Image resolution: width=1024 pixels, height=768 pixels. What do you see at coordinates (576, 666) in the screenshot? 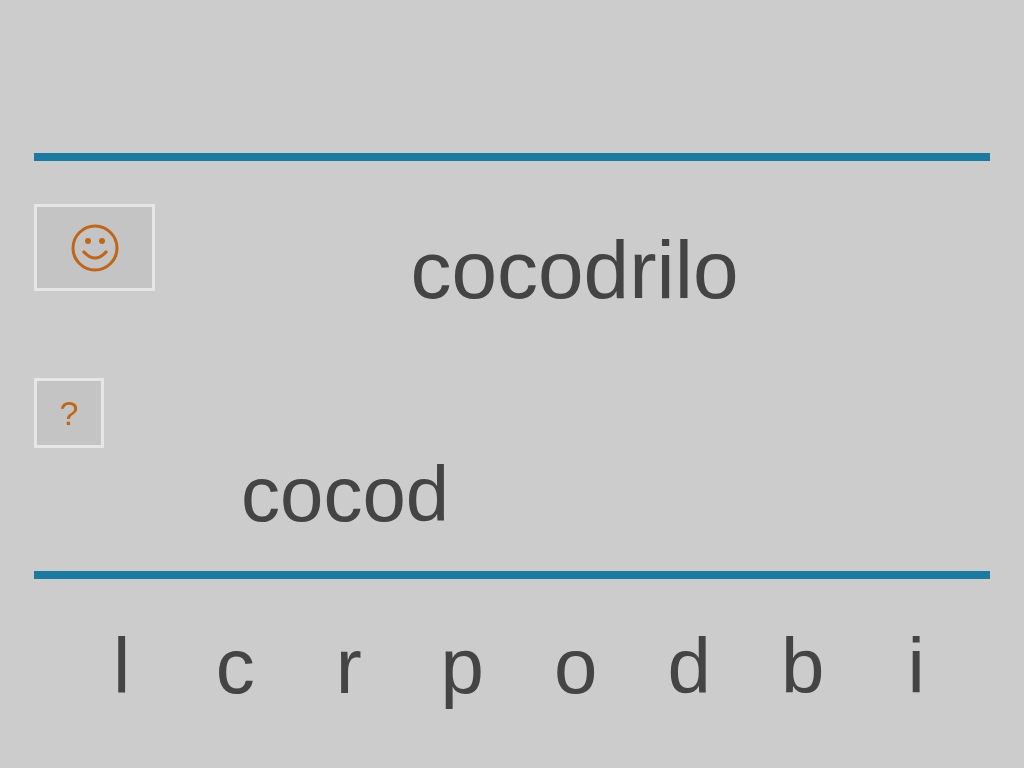
I see `letter-tile: o` at bounding box center [576, 666].